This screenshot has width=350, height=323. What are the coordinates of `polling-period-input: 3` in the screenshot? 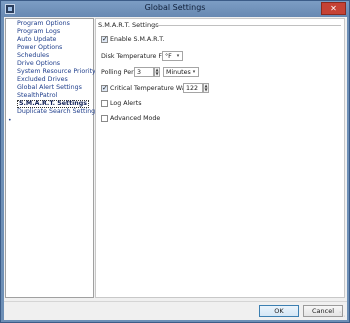 It's located at (144, 72).